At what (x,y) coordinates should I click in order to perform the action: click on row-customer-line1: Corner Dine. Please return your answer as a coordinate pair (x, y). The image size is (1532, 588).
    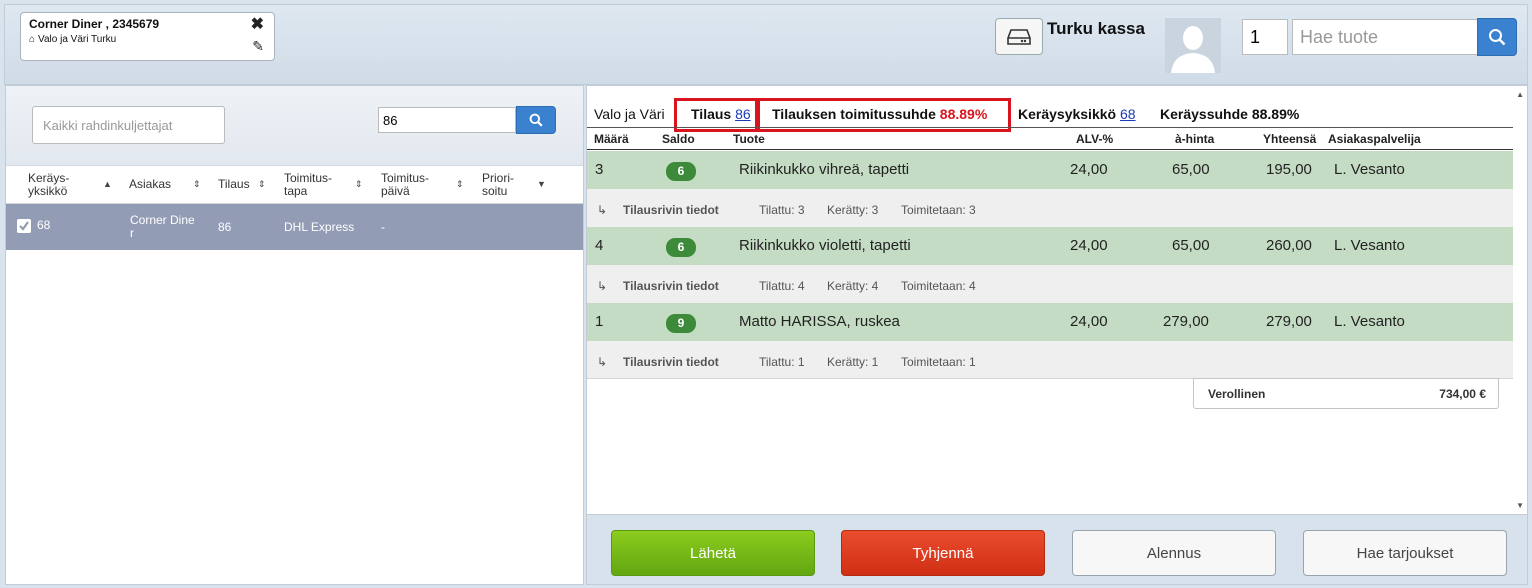
    Looking at the image, I should click on (162, 220).